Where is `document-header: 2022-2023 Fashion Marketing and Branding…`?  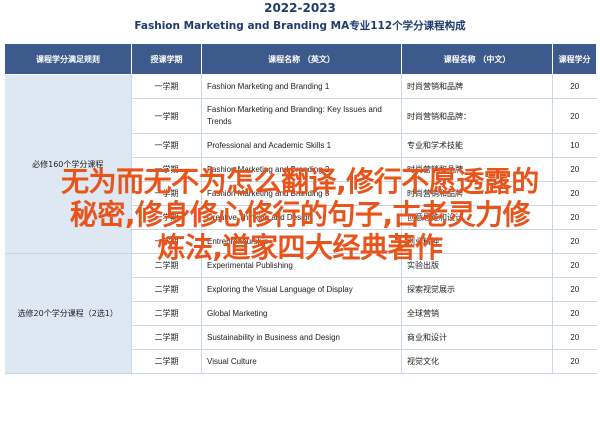
document-header: 2022-2023 Fashion Marketing and Branding… is located at coordinates (300, 18).